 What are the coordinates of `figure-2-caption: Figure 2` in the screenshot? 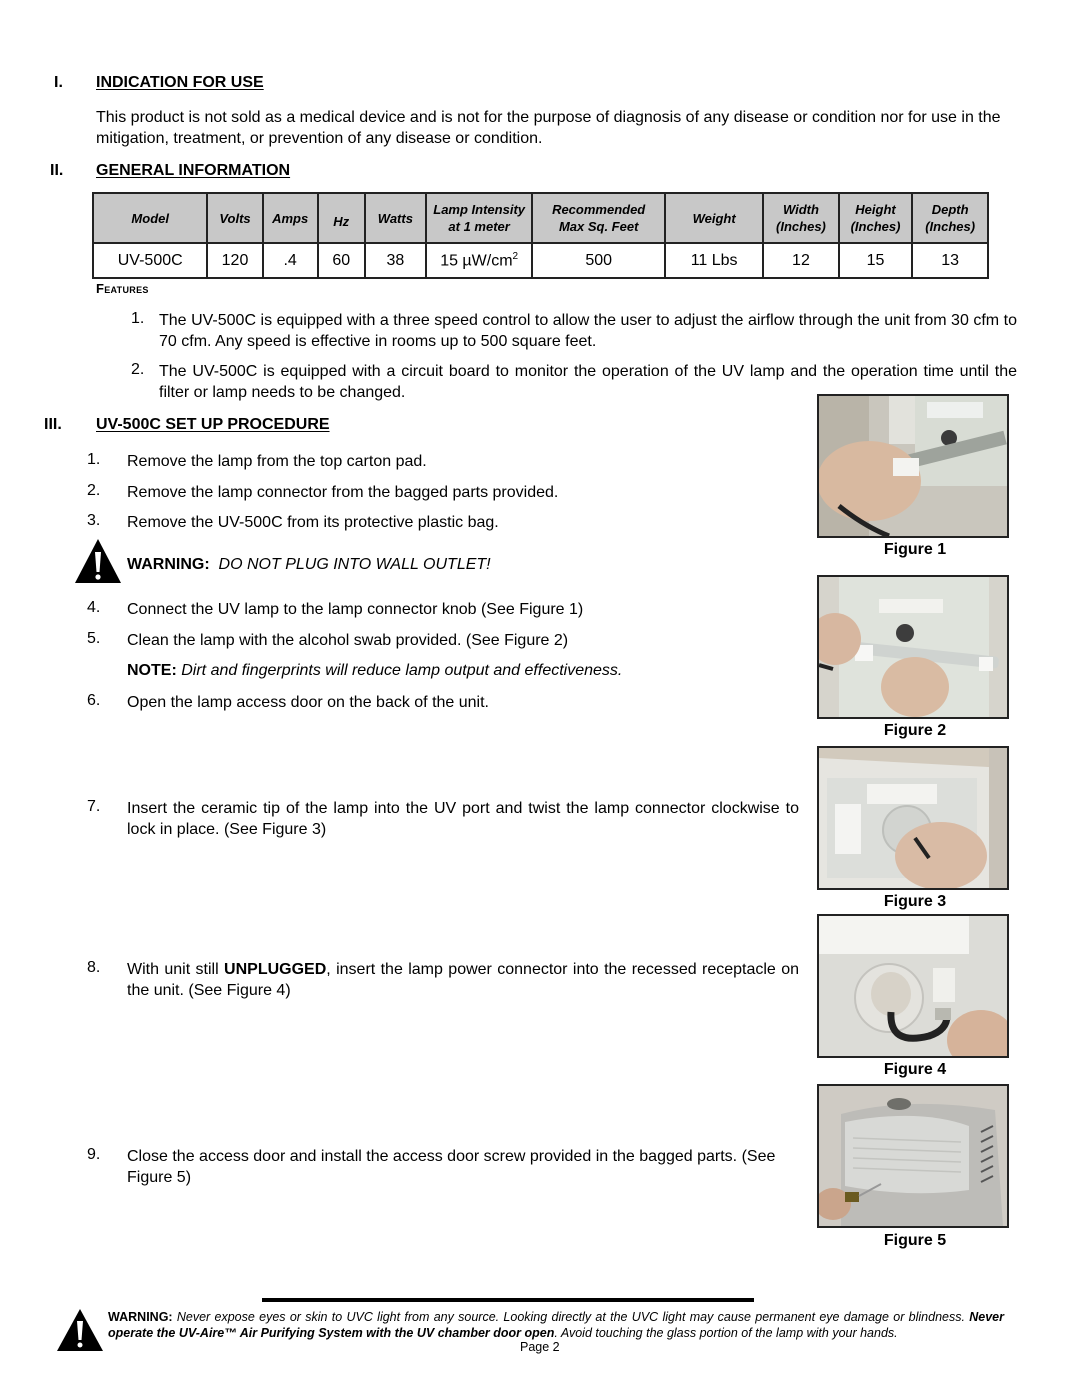 It's located at (915, 730).